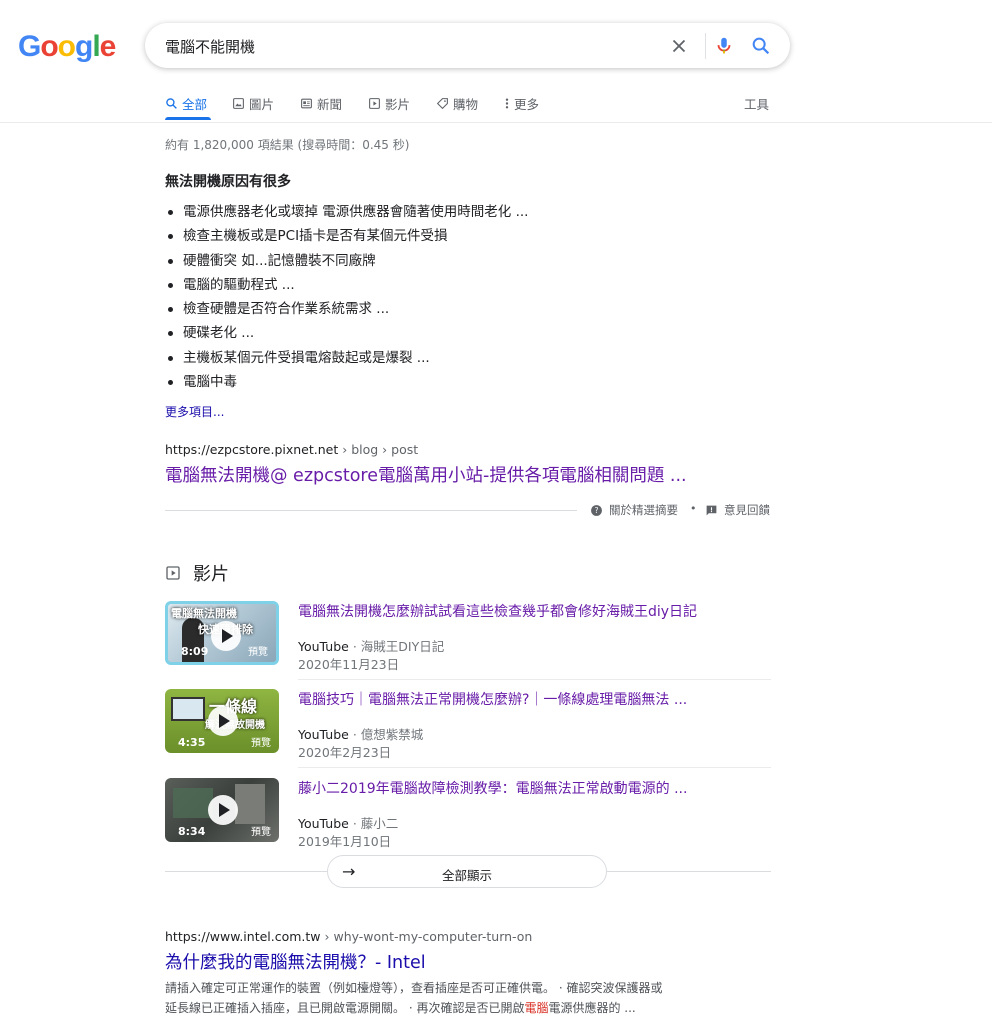 The image size is (992, 1024). I want to click on video-date: 2019年1月10日, so click(345, 841).